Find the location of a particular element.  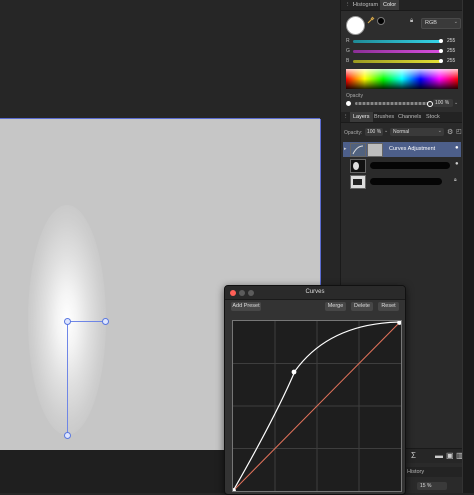

opacity-slider-track is located at coordinates (392, 103).